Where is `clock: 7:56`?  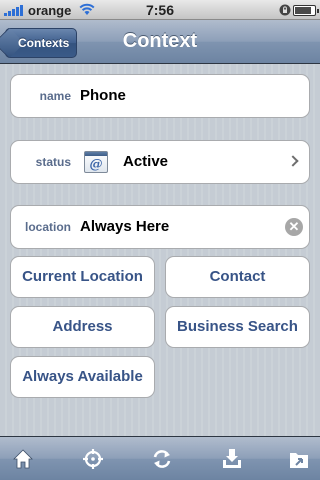
clock: 7:56 is located at coordinates (160, 10).